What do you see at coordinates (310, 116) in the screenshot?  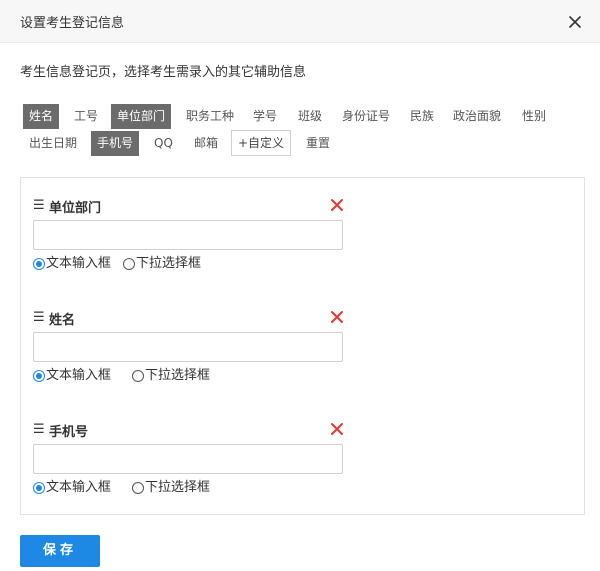 I see `tag-class: 班级` at bounding box center [310, 116].